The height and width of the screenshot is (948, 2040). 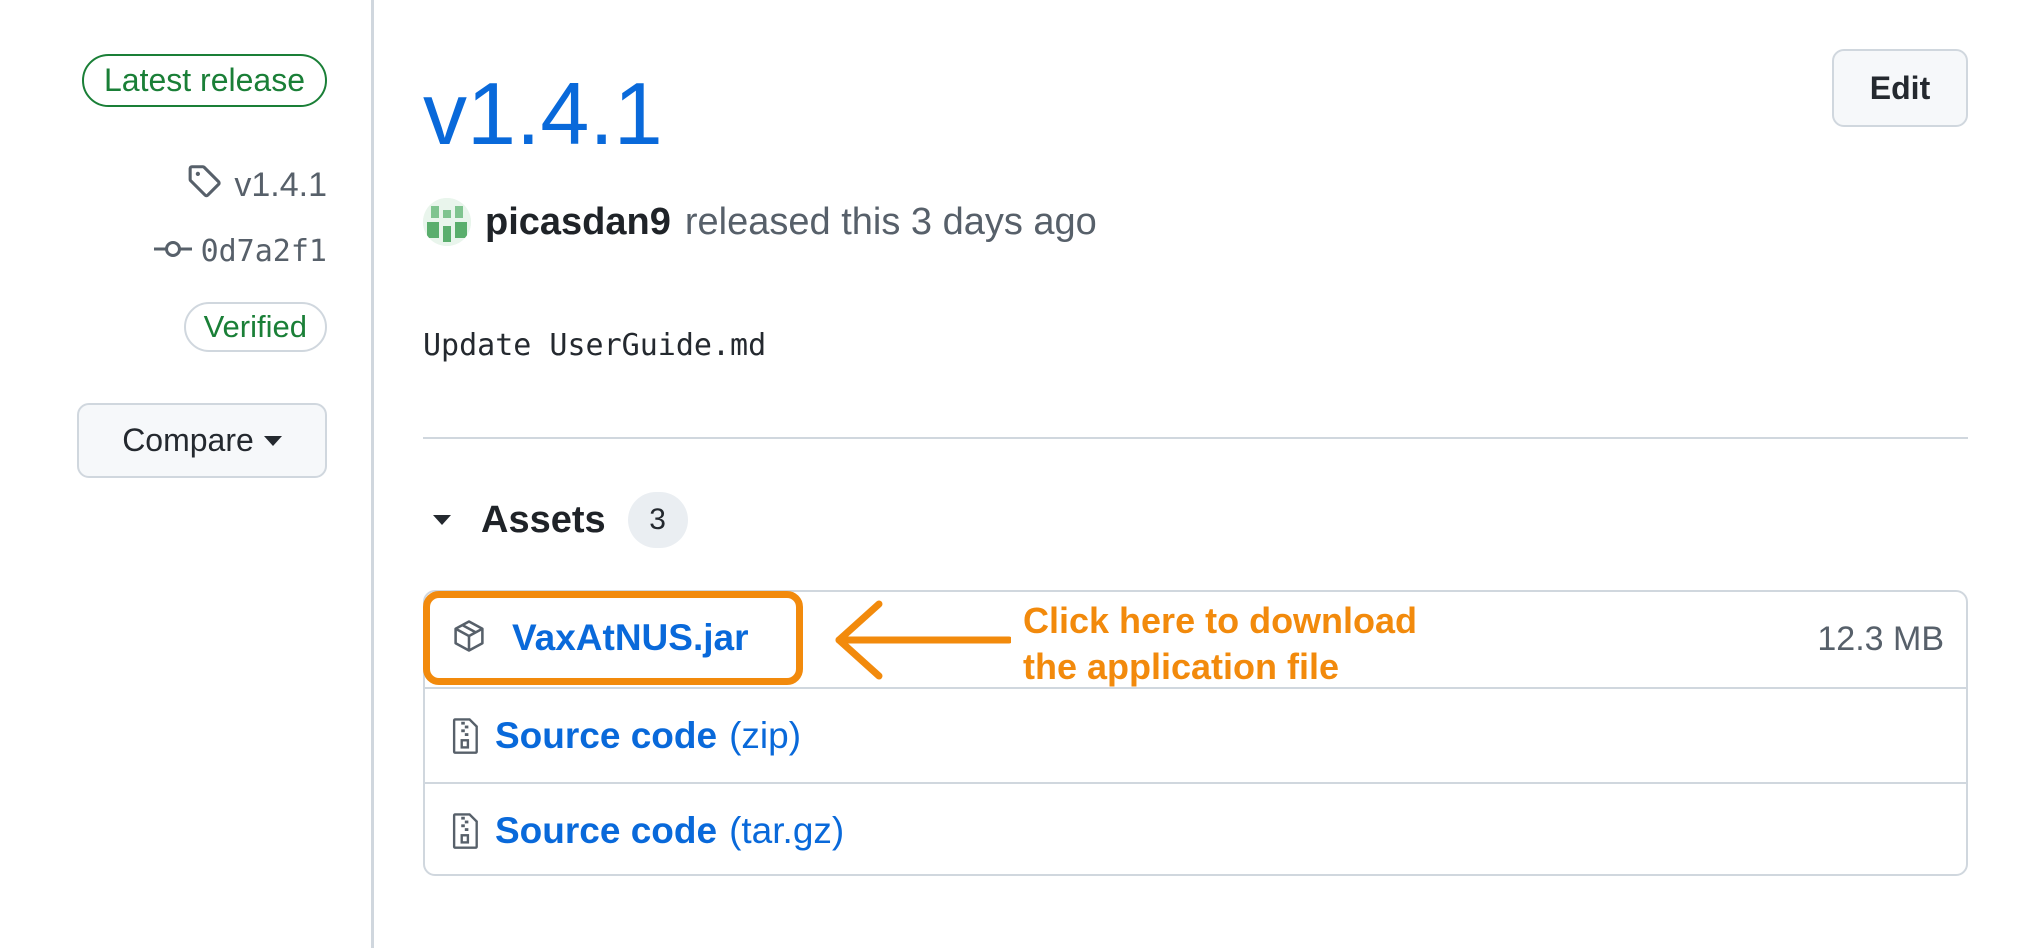 I want to click on asset-row-targz: Source code (tar.gz), so click(x=1195, y=829).